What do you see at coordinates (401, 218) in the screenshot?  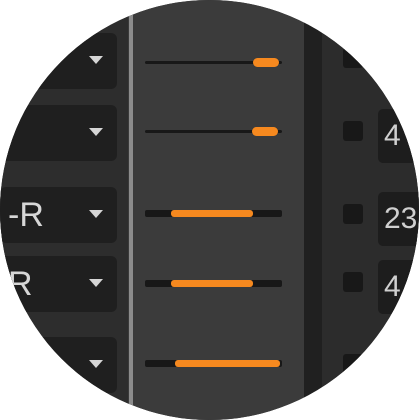 I see `value-text: 23` at bounding box center [401, 218].